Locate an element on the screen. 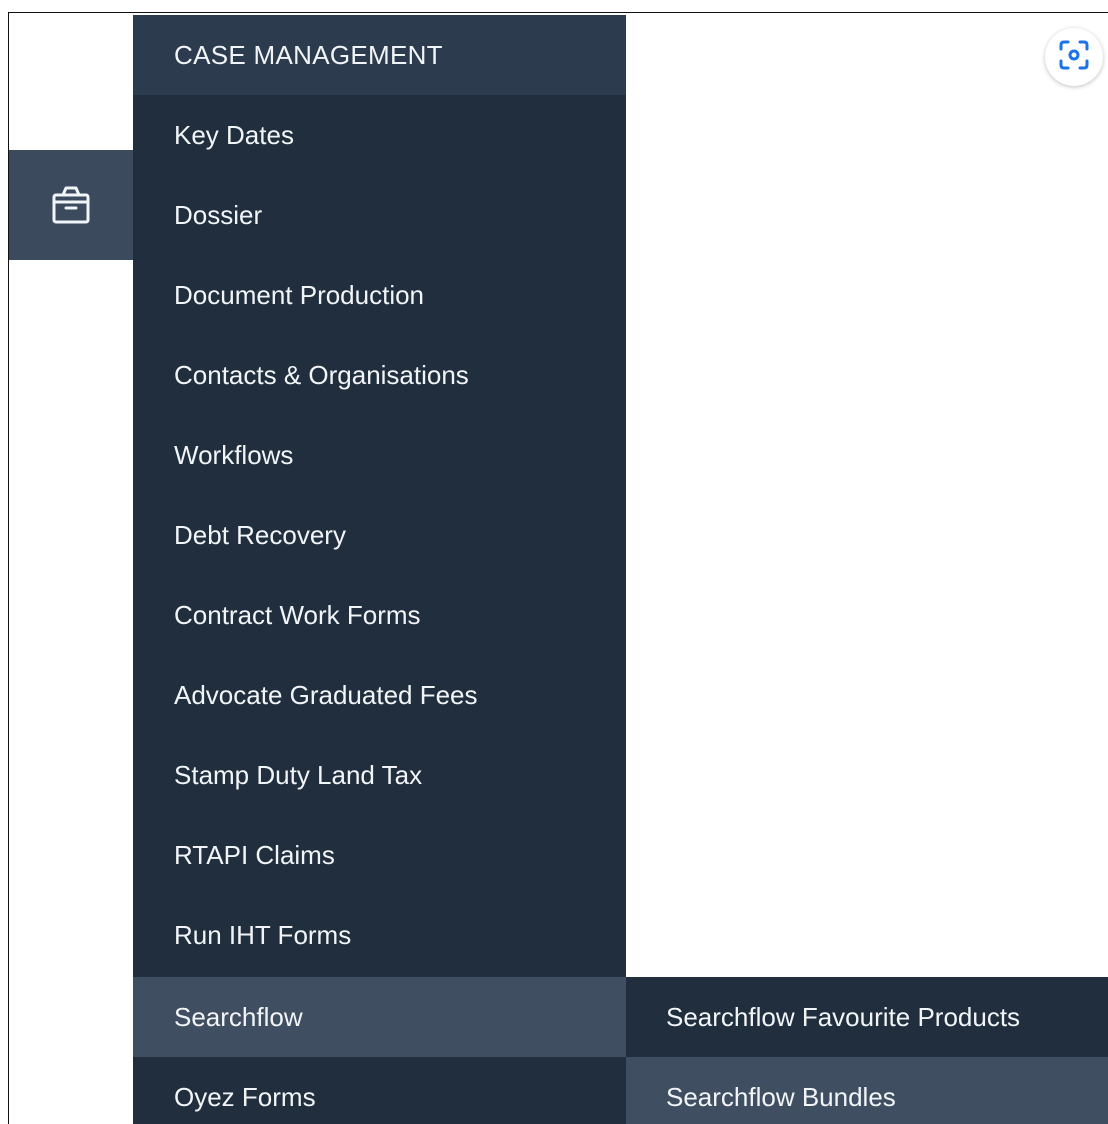 This screenshot has width=1108, height=1124. screenshot-capture-icon is located at coordinates (1074, 57).